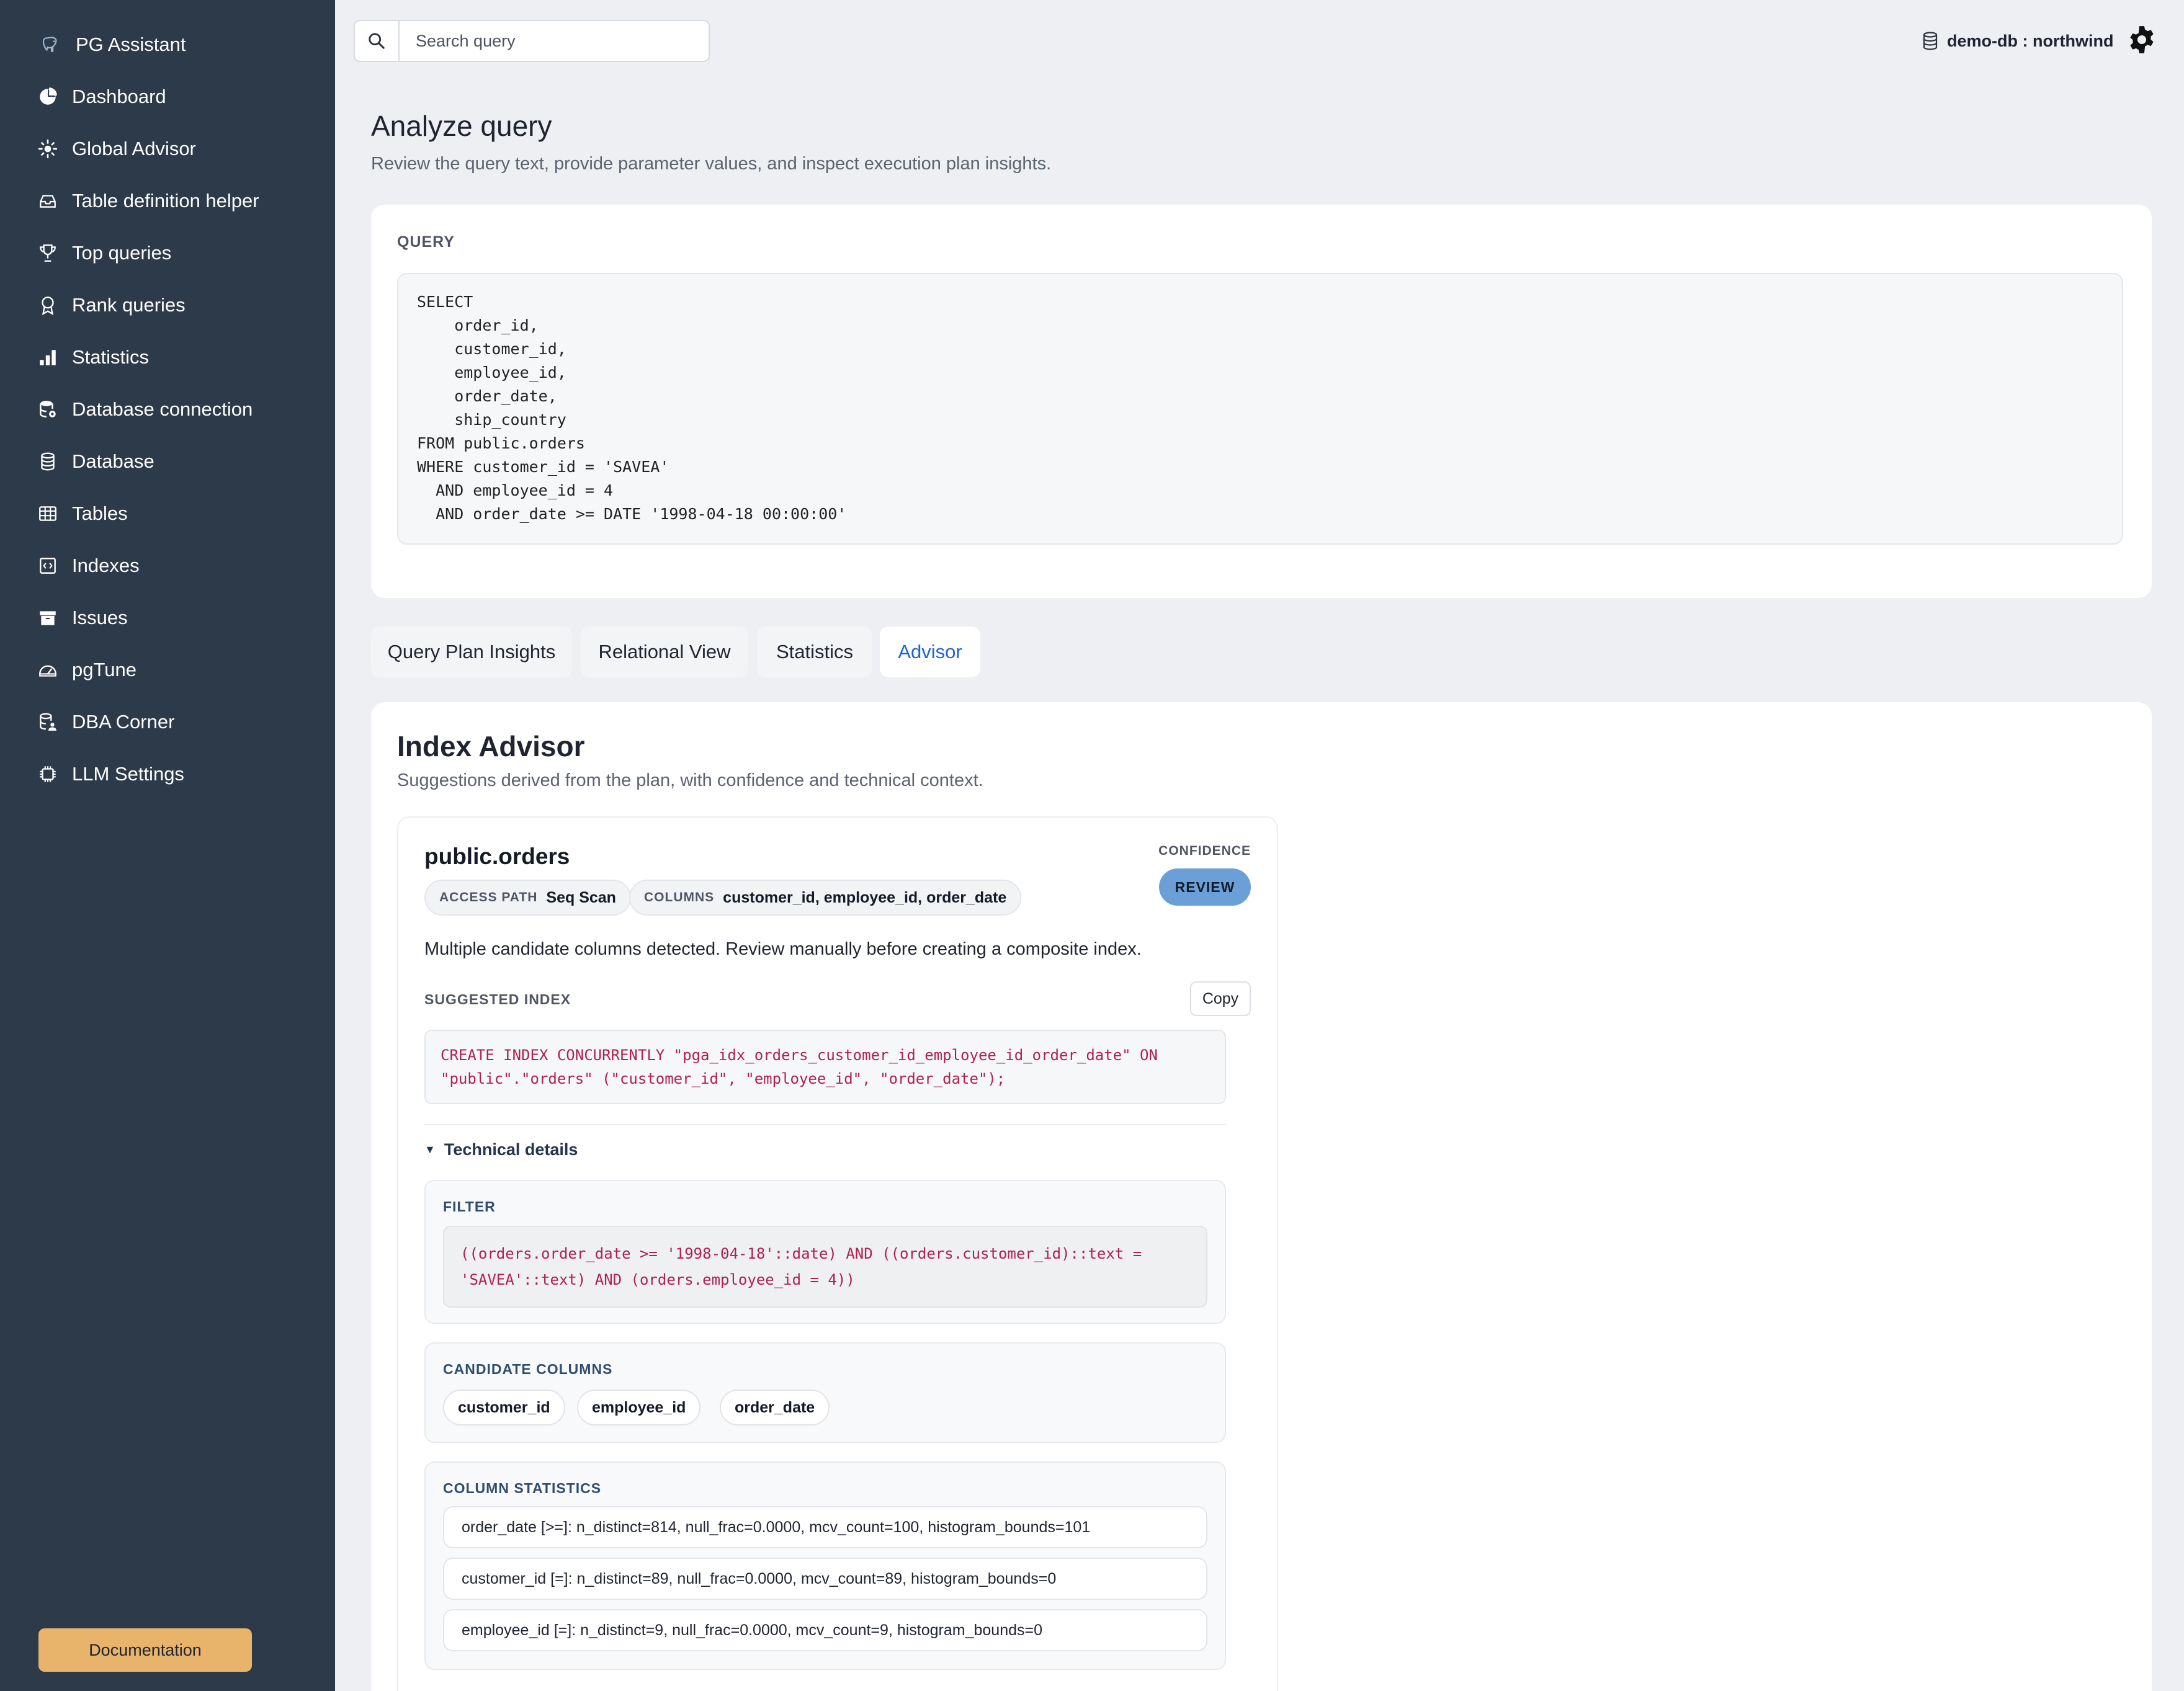 This screenshot has width=2184, height=1691. I want to click on sidebar-item-statistics: Statistics, so click(92, 358).